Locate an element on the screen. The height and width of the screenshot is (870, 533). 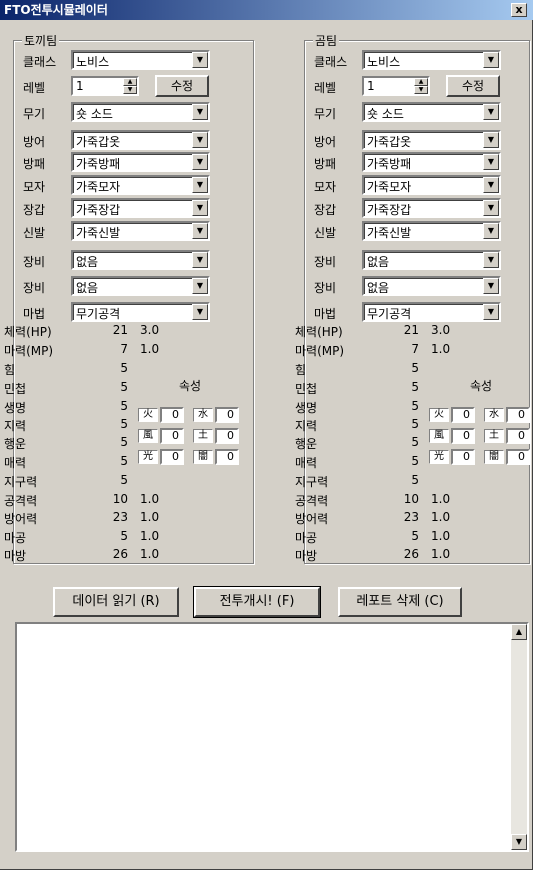
start-battle-button: 전투개시! (F) is located at coordinates (257, 602).